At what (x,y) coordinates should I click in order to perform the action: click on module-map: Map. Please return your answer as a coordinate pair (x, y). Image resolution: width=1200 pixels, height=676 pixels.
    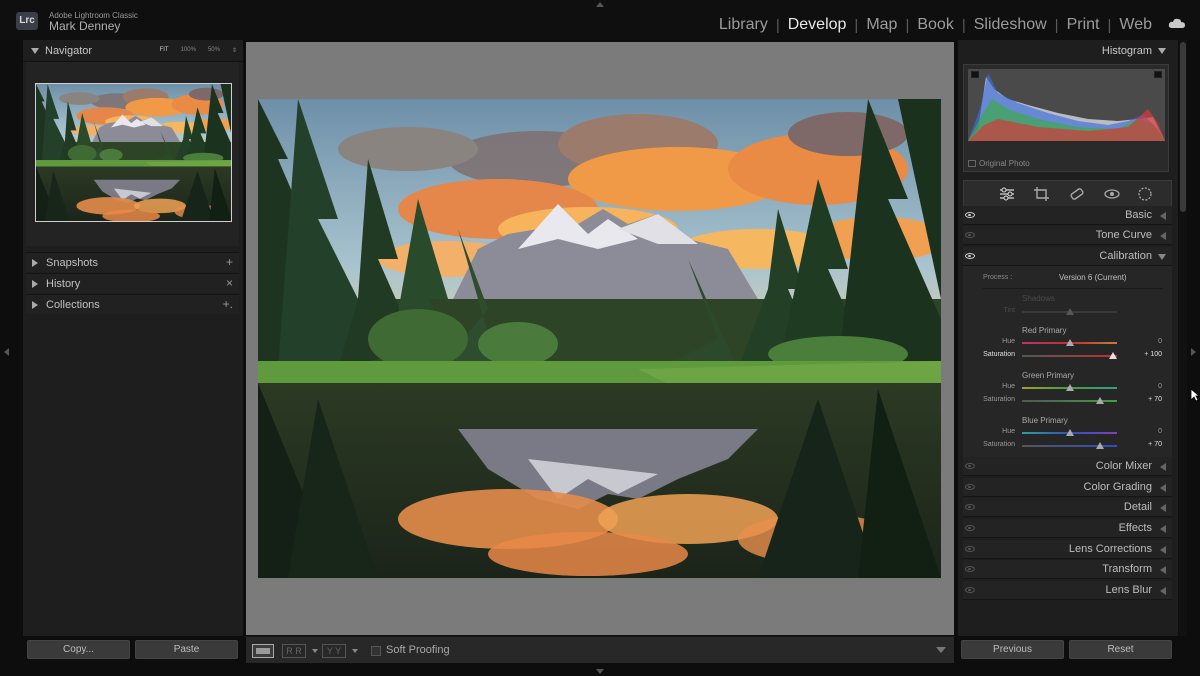
    Looking at the image, I should click on (881, 25).